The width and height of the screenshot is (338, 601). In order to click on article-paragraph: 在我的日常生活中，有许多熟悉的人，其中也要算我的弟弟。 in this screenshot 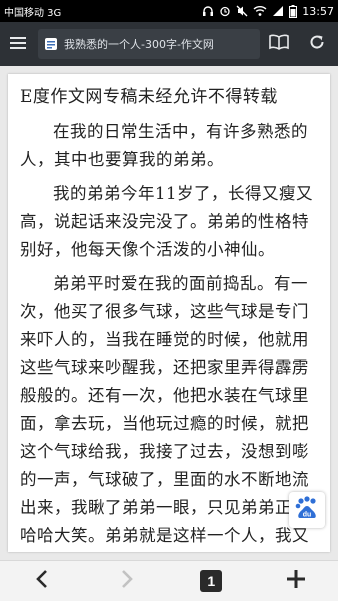, I will do `click(164, 145)`.